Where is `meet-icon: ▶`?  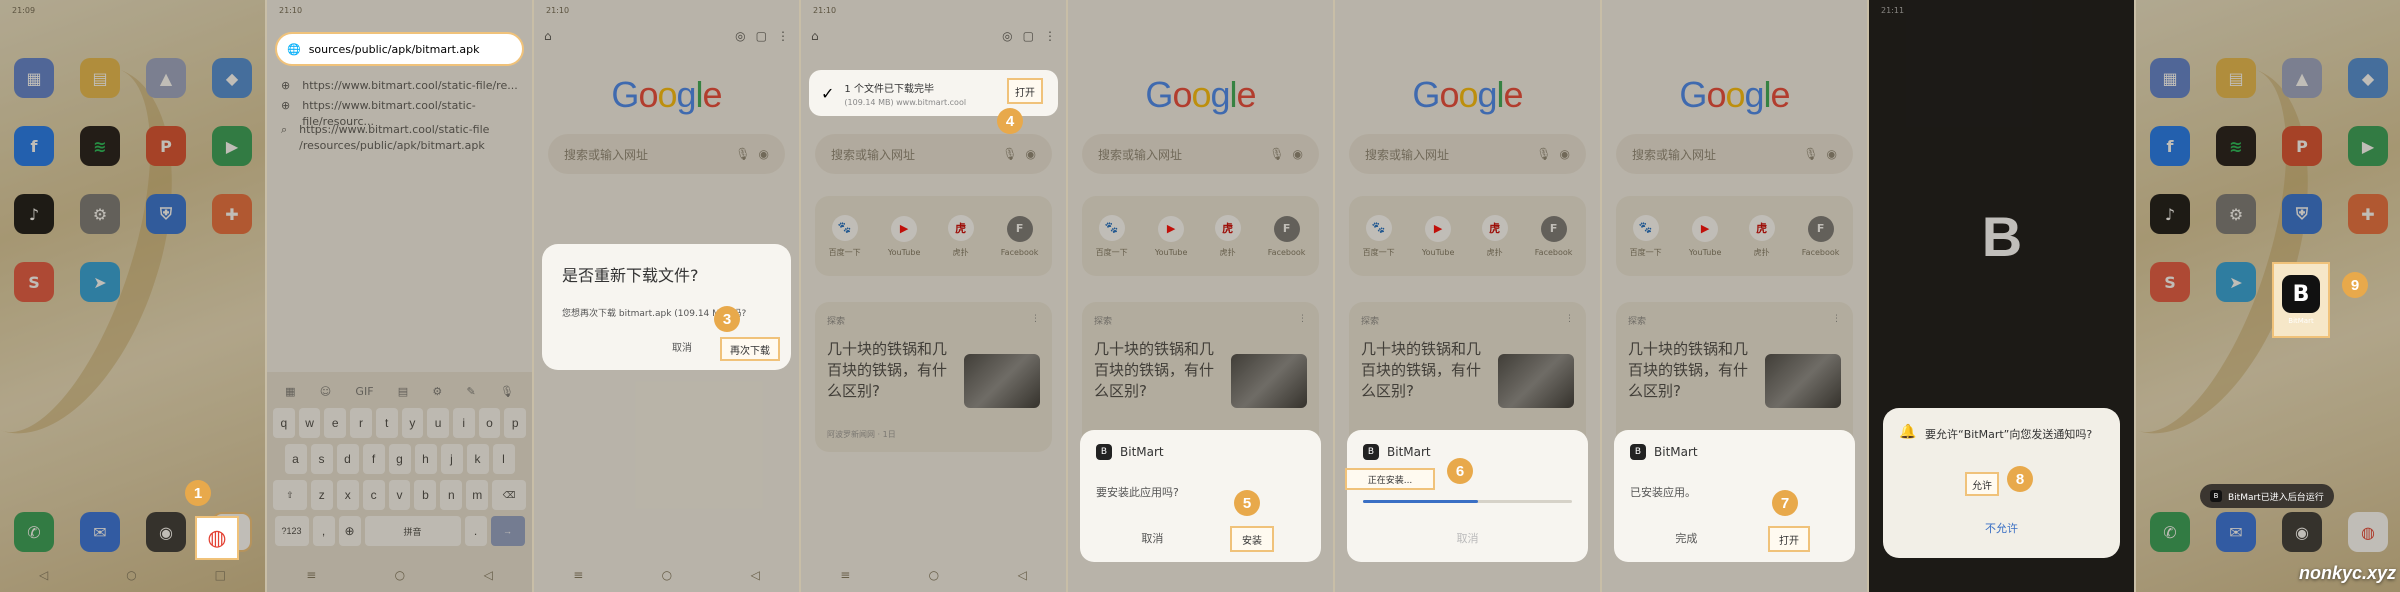
meet-icon: ▶ is located at coordinates (232, 146).